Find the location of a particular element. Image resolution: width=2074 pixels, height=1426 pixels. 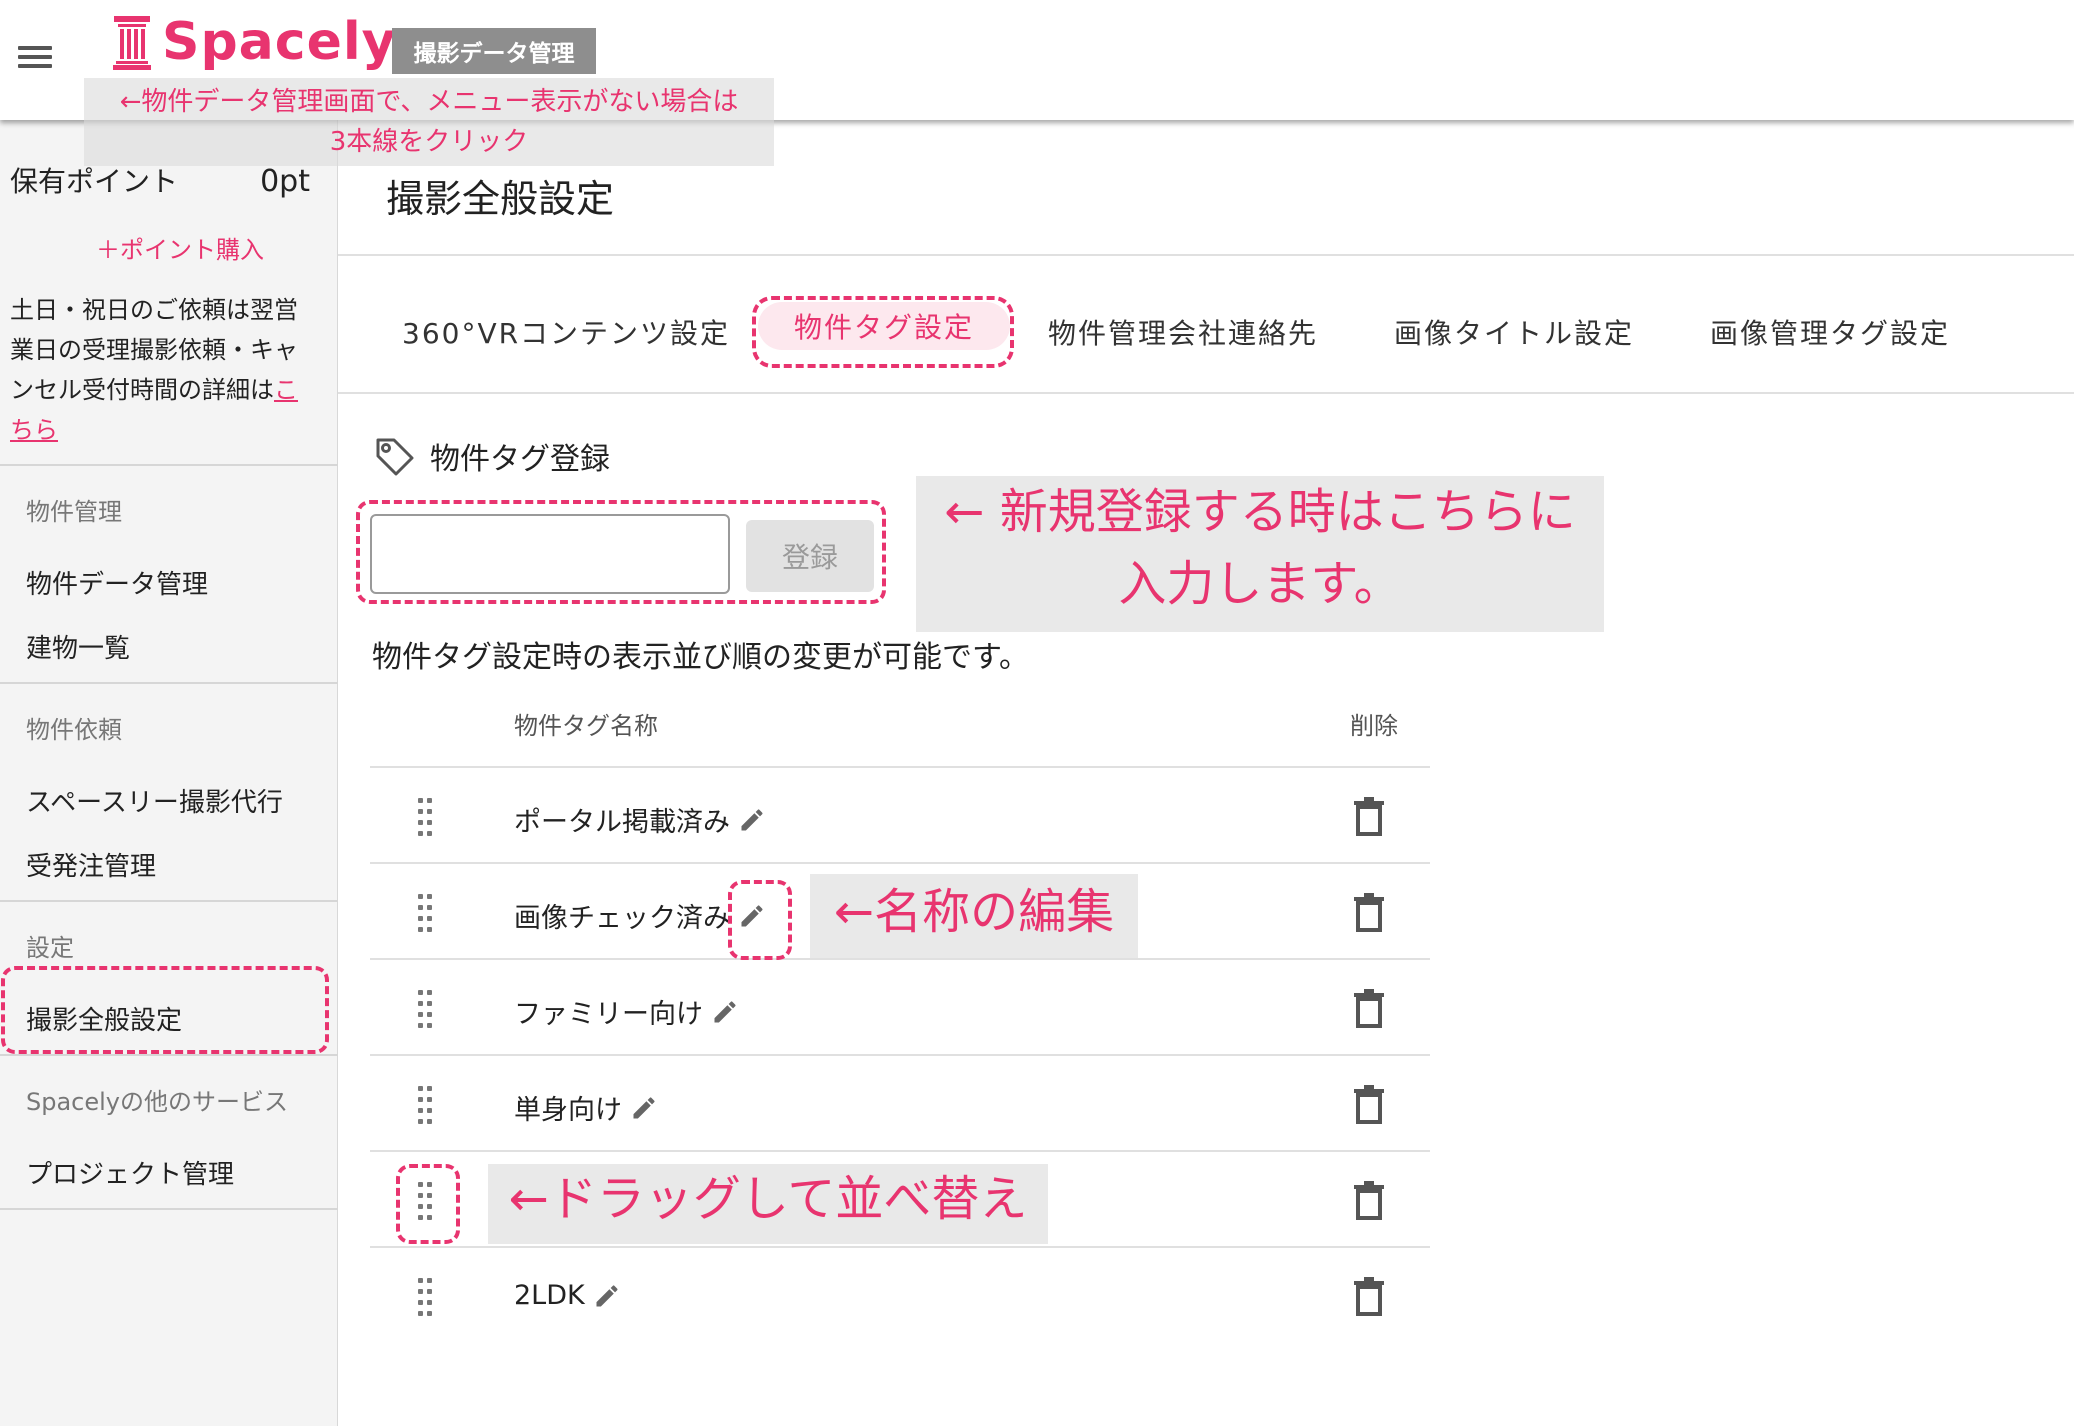

tag-name-cell: 2LDK is located at coordinates (567, 1295).